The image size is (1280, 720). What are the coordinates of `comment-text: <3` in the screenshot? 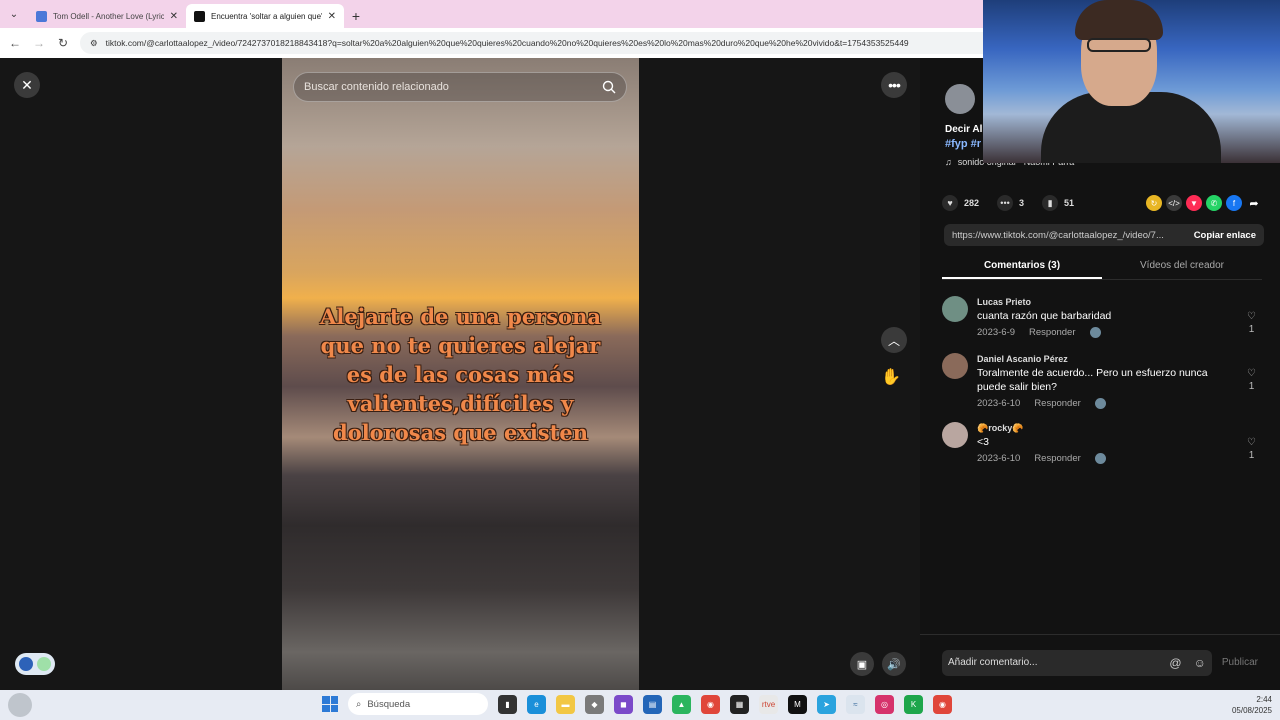 It's located at (983, 442).